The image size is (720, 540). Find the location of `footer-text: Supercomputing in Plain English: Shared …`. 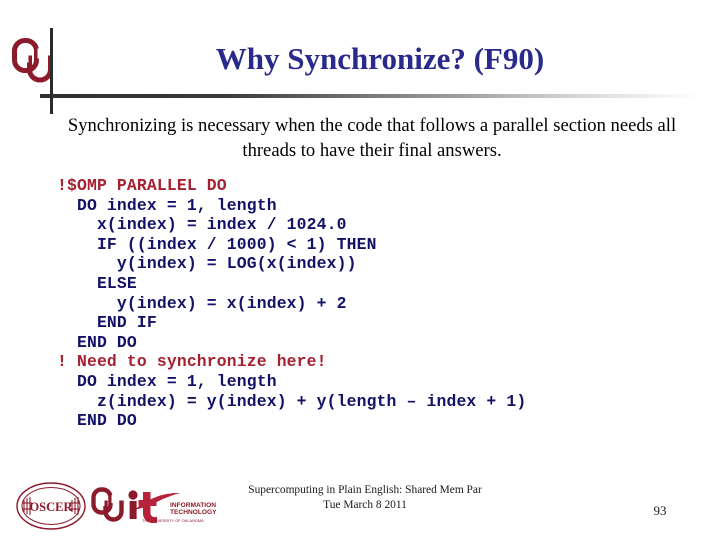

footer-text: Supercomputing in Plain English: Shared … is located at coordinates (365, 497).